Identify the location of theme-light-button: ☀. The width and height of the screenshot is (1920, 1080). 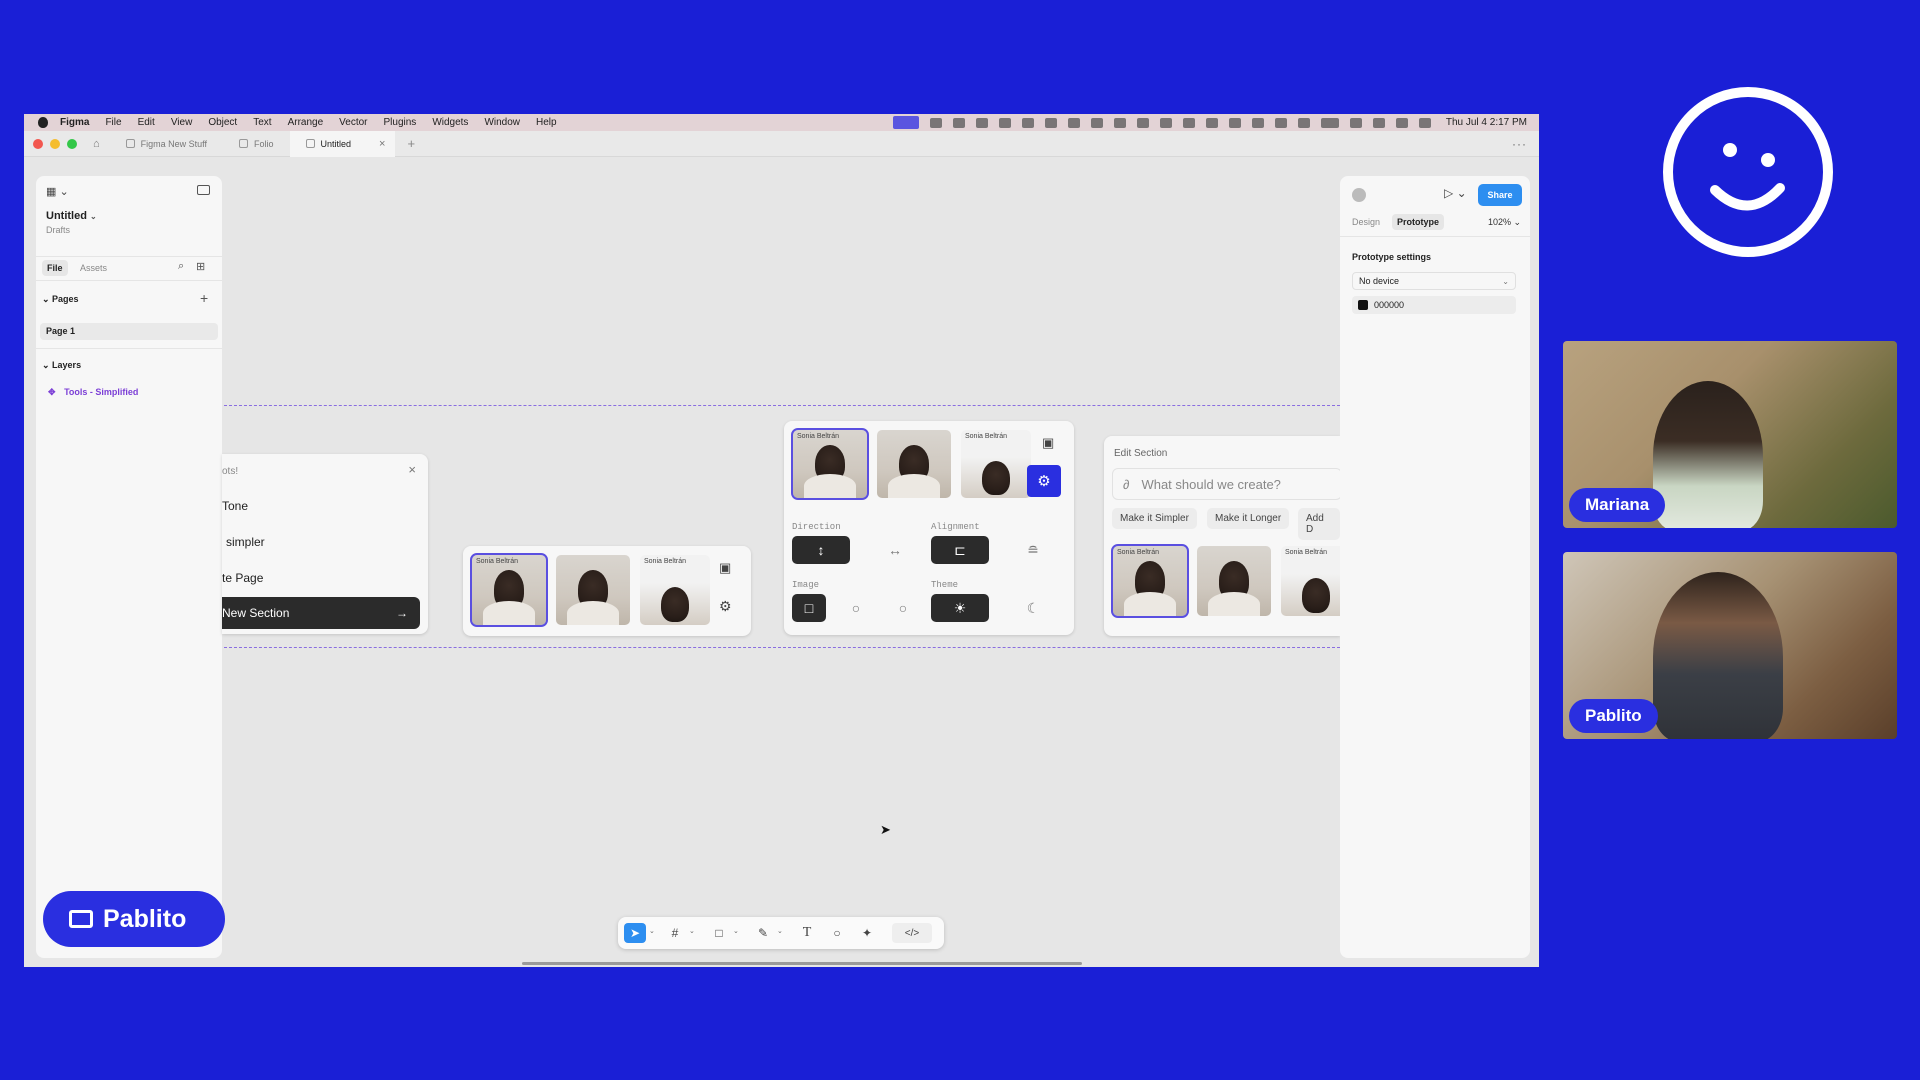
(960, 608).